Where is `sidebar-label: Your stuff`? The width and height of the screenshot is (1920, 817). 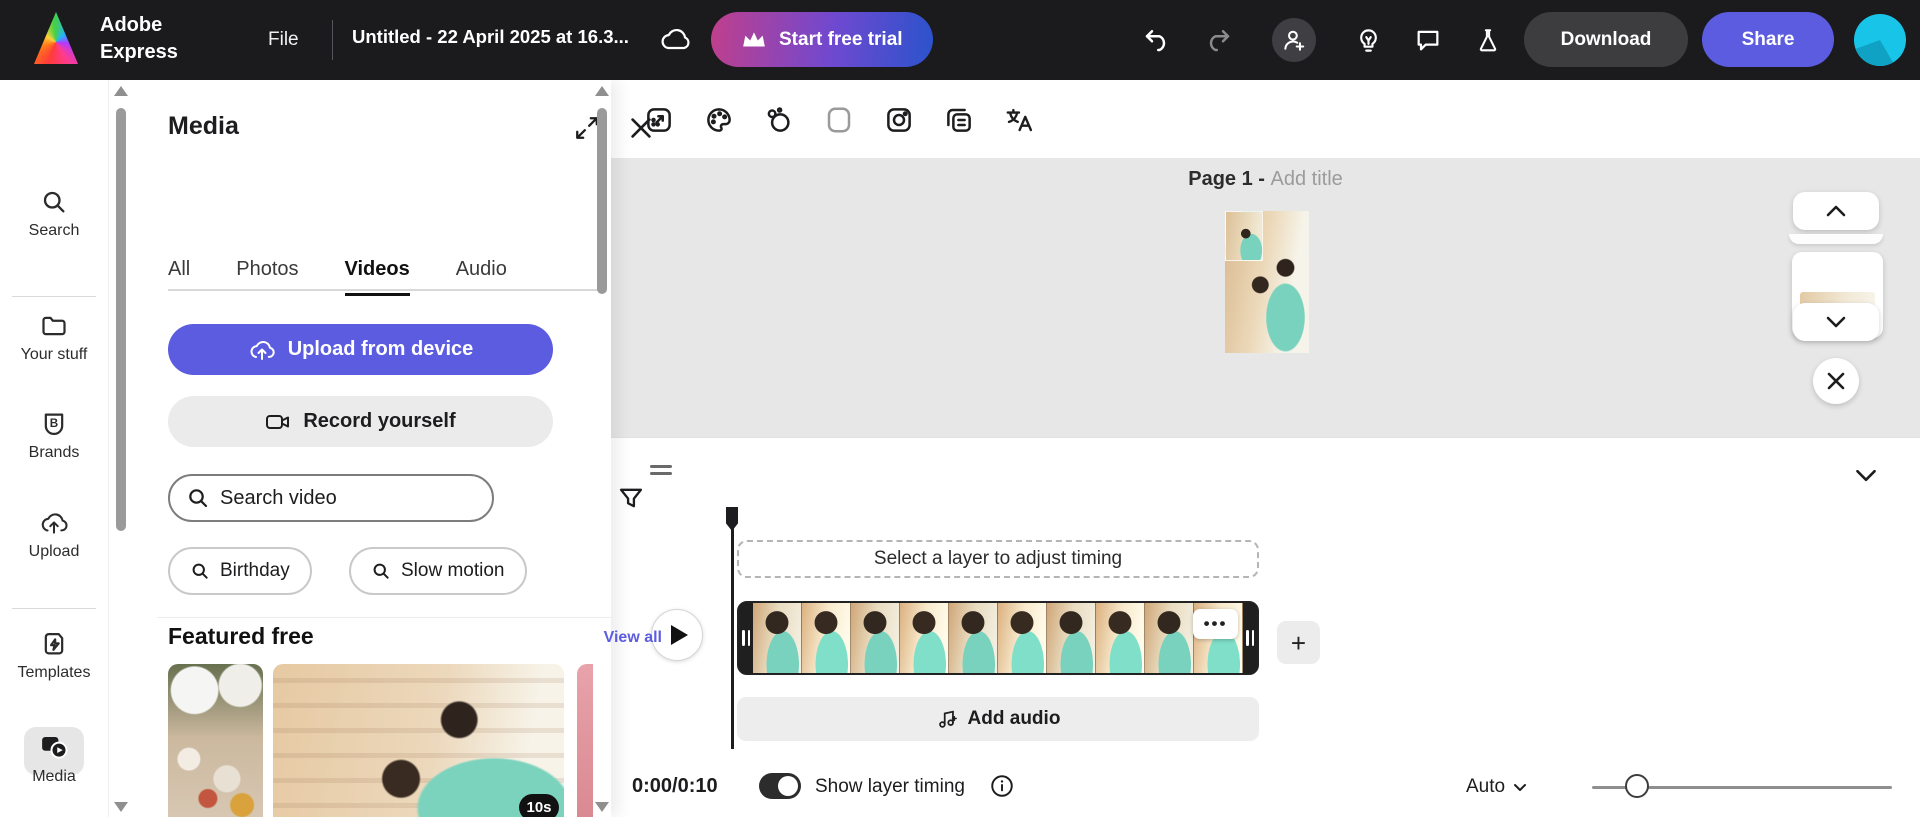 sidebar-label: Your stuff is located at coordinates (54, 354).